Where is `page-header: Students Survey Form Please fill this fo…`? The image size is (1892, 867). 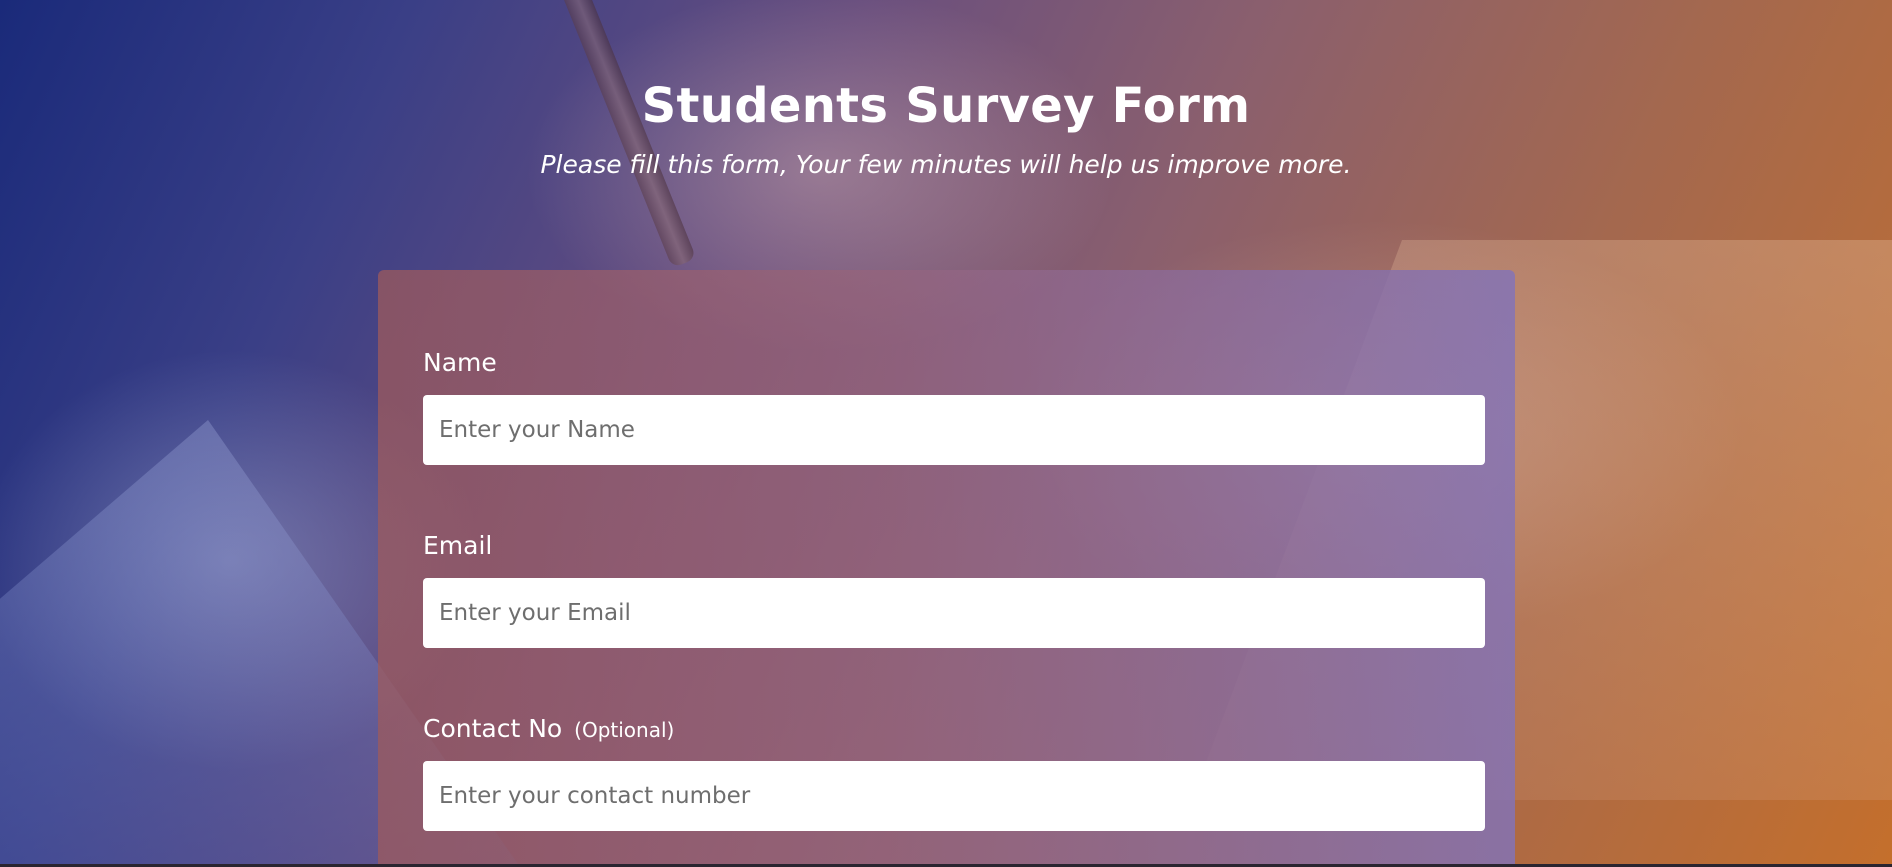 page-header: Students Survey Form Please fill this fo… is located at coordinates (946, 128).